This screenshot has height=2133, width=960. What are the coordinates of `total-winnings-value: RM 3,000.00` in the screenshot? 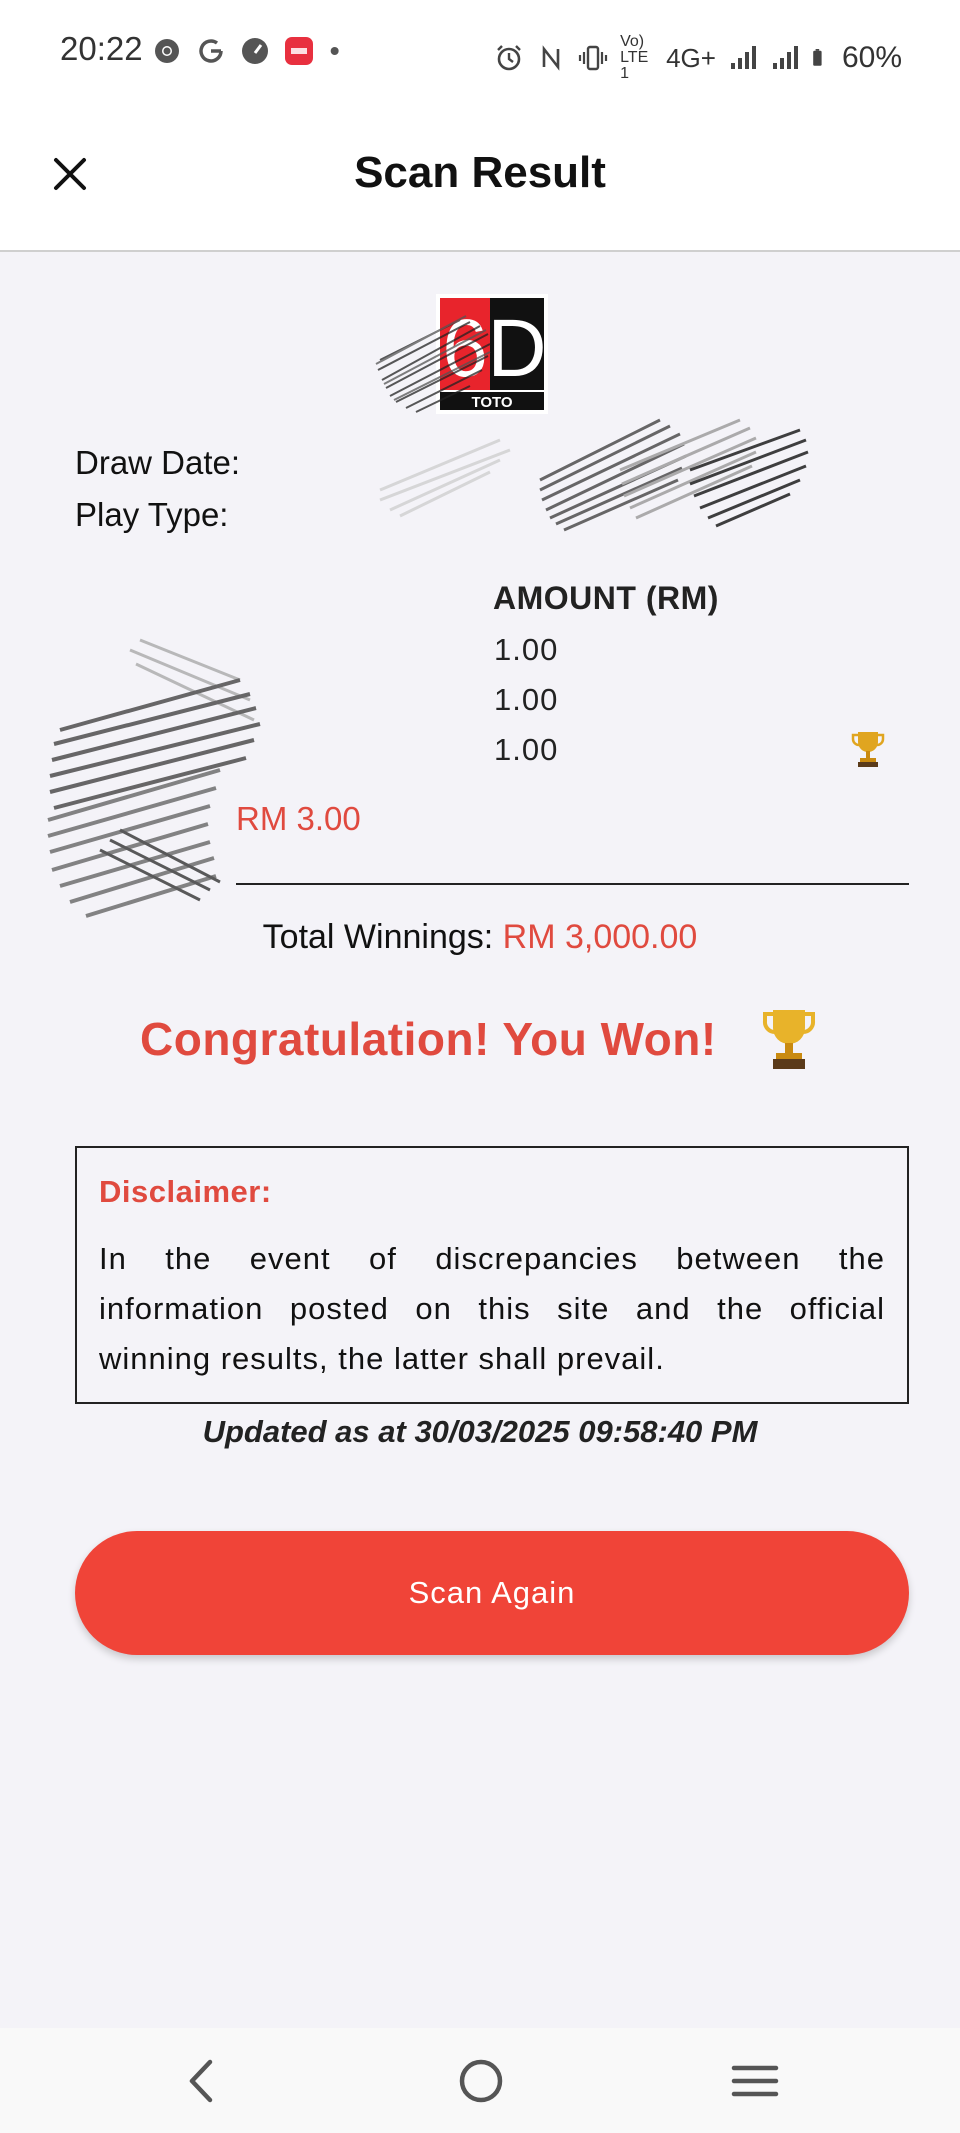 It's located at (600, 937).